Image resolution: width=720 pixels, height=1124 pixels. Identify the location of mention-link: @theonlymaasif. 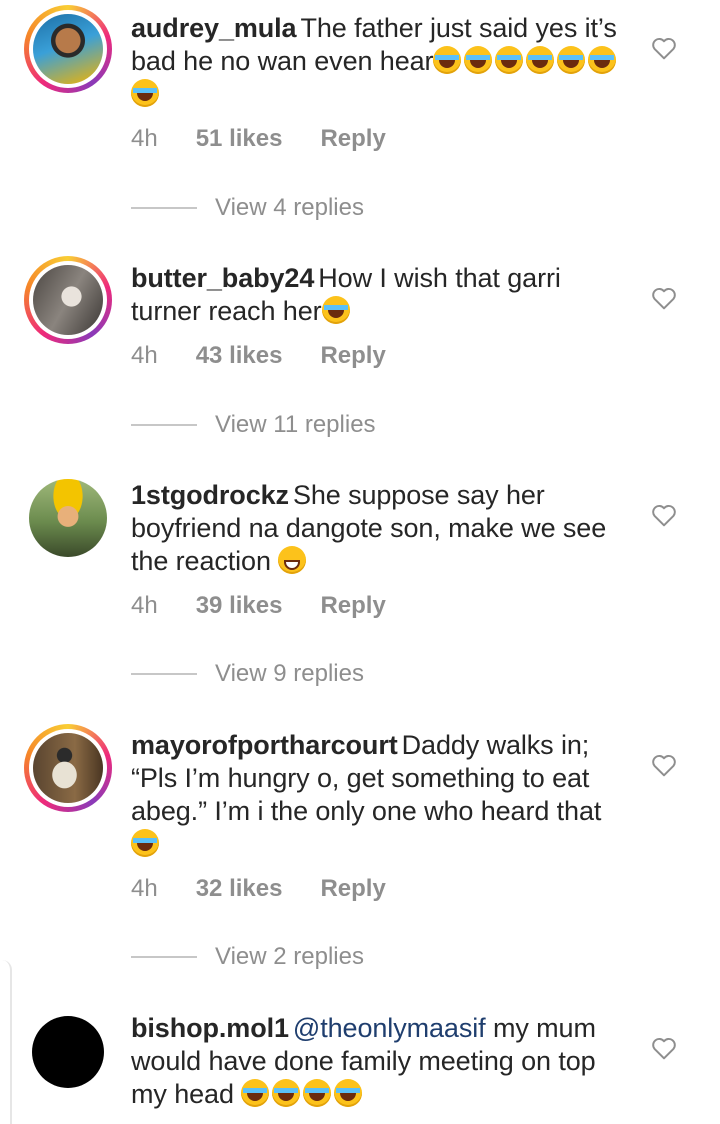
(389, 1028).